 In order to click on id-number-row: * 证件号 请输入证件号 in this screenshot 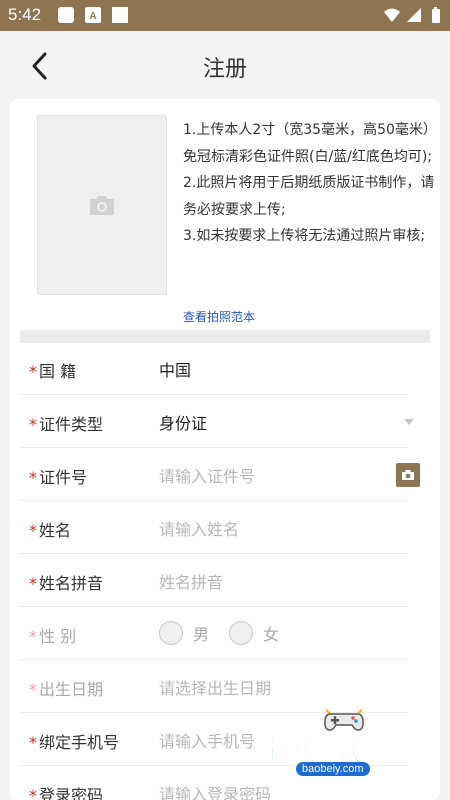, I will do `click(220, 475)`.